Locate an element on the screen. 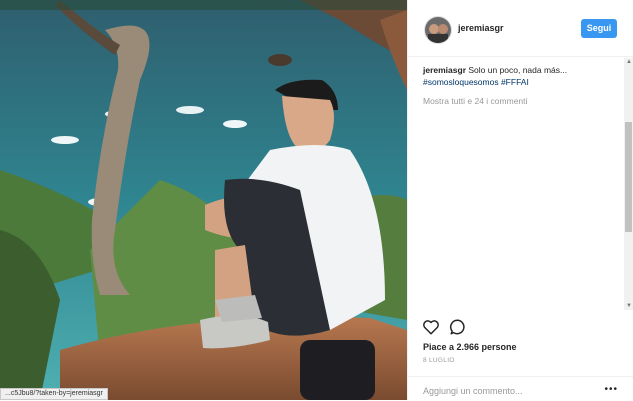 This screenshot has height=401, width=633. follow-button: Segui is located at coordinates (599, 28).